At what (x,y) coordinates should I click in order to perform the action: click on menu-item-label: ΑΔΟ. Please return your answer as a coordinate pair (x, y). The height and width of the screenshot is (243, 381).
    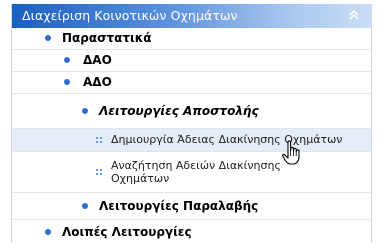
    Looking at the image, I should click on (97, 82).